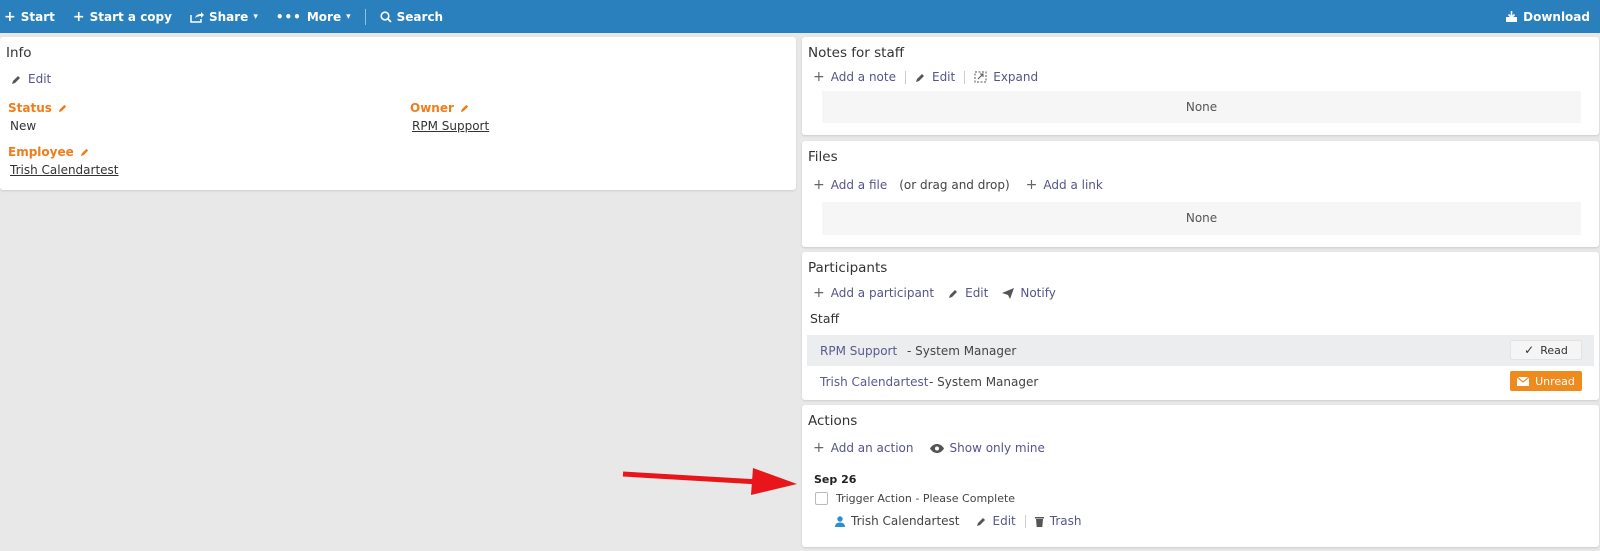 The image size is (1600, 551). Describe the element at coordinates (450, 126) in the screenshot. I see `owner-link: RPM Support` at that location.